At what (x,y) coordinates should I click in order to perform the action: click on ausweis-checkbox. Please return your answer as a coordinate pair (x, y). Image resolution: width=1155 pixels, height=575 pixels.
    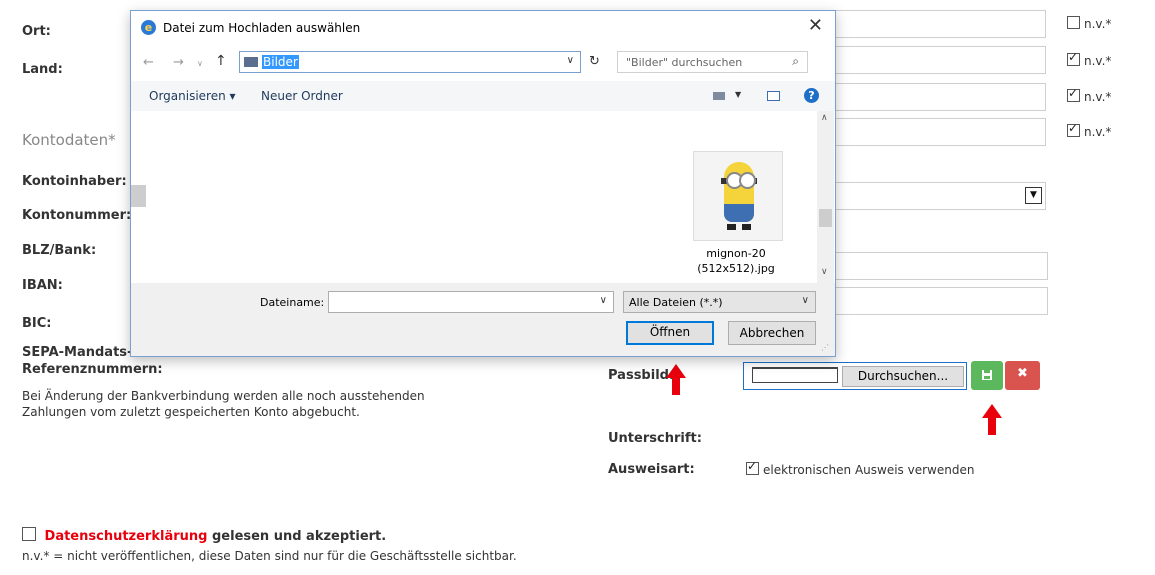
    Looking at the image, I should click on (752, 467).